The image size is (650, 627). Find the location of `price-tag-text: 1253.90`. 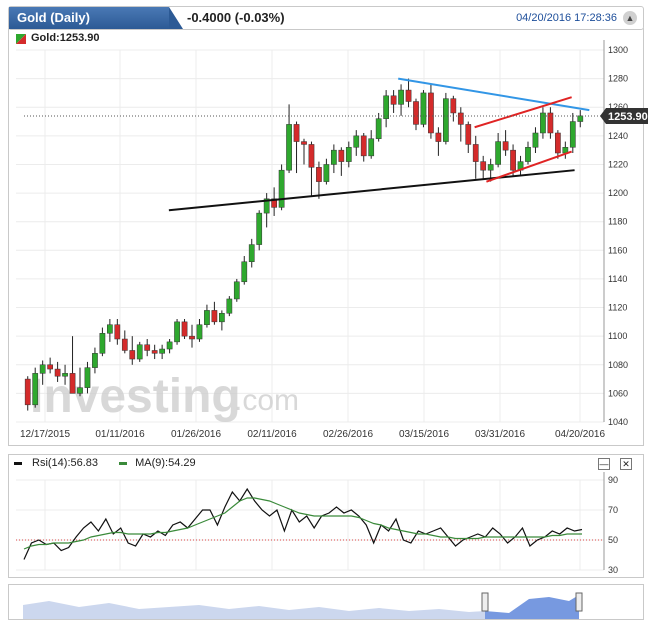

price-tag-text: 1253.90 is located at coordinates (628, 117).